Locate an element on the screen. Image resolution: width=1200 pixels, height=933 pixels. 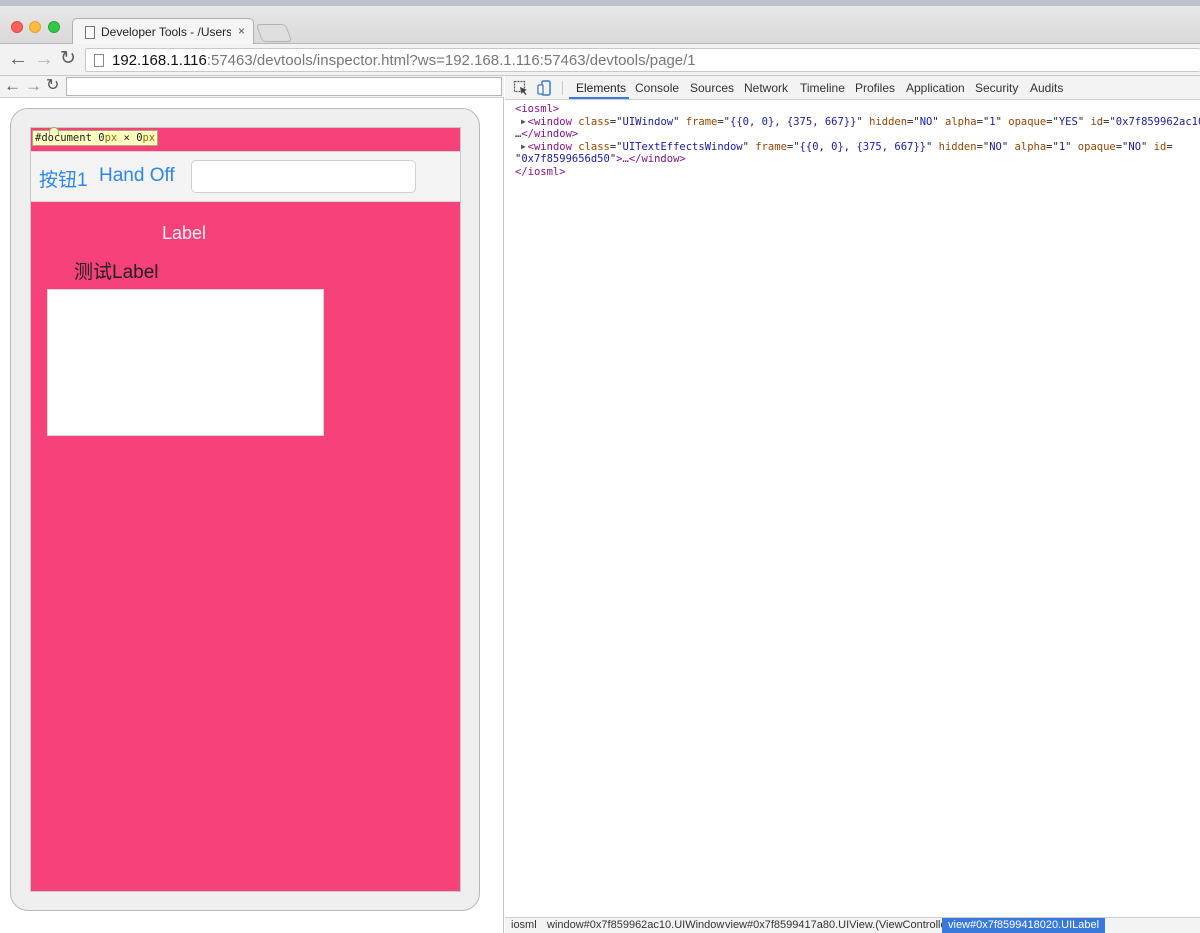
url-host: 192.168.1.116 is located at coordinates (159, 60).